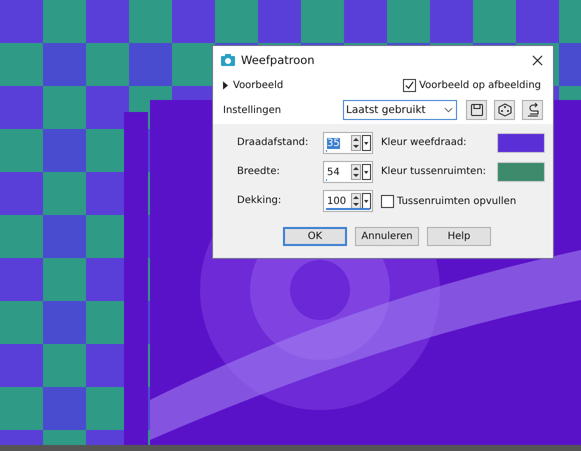 This screenshot has width=581, height=451. I want to click on die-icon, so click(505, 110).